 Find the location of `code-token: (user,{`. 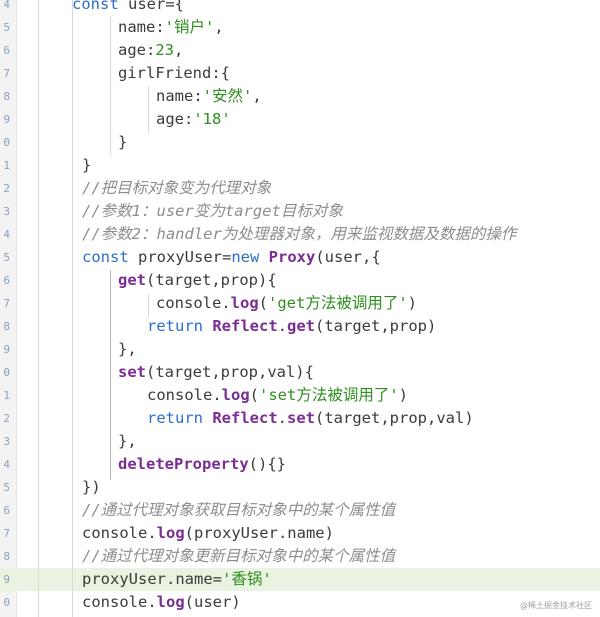

code-token: (user,{ is located at coordinates (348, 257).